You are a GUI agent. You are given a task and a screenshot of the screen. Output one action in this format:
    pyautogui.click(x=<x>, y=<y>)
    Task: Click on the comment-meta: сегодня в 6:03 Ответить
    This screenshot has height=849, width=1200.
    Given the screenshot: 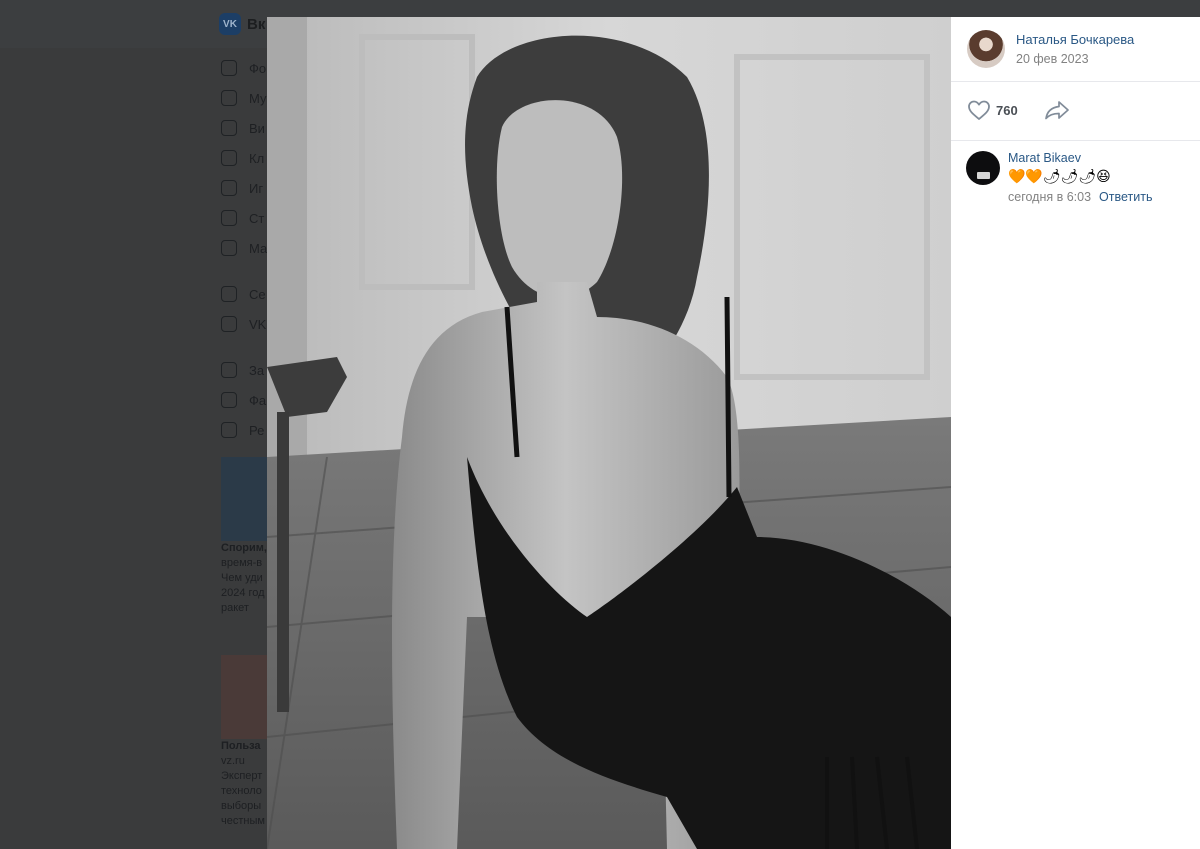 What is the action you would take?
    pyautogui.click(x=1080, y=197)
    